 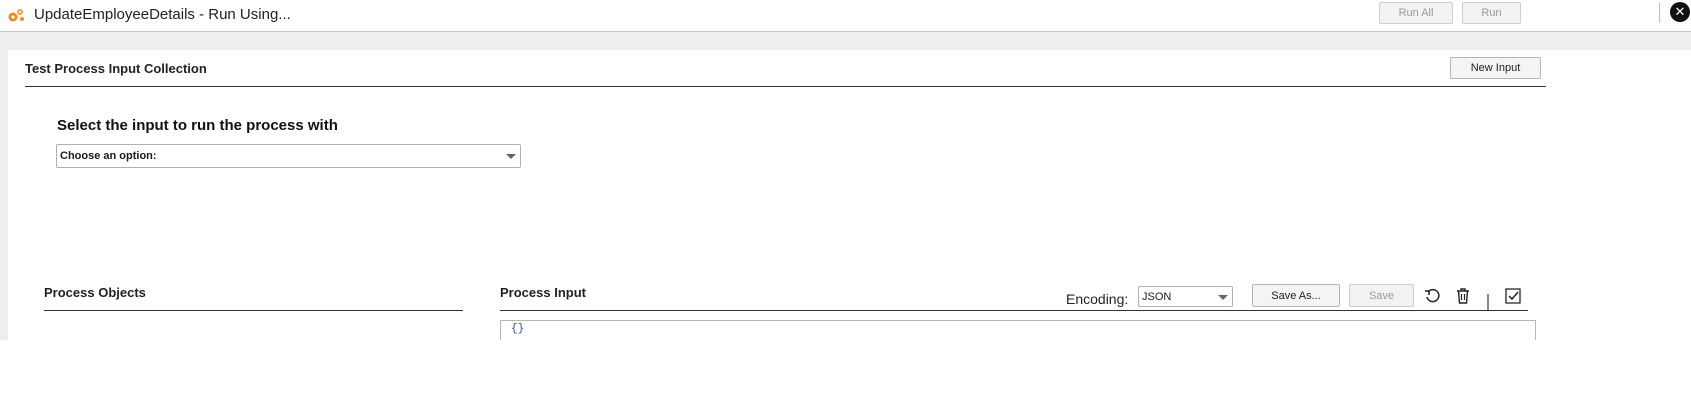 I want to click on collection-title: Test Process Input Collection, so click(x=116, y=68).